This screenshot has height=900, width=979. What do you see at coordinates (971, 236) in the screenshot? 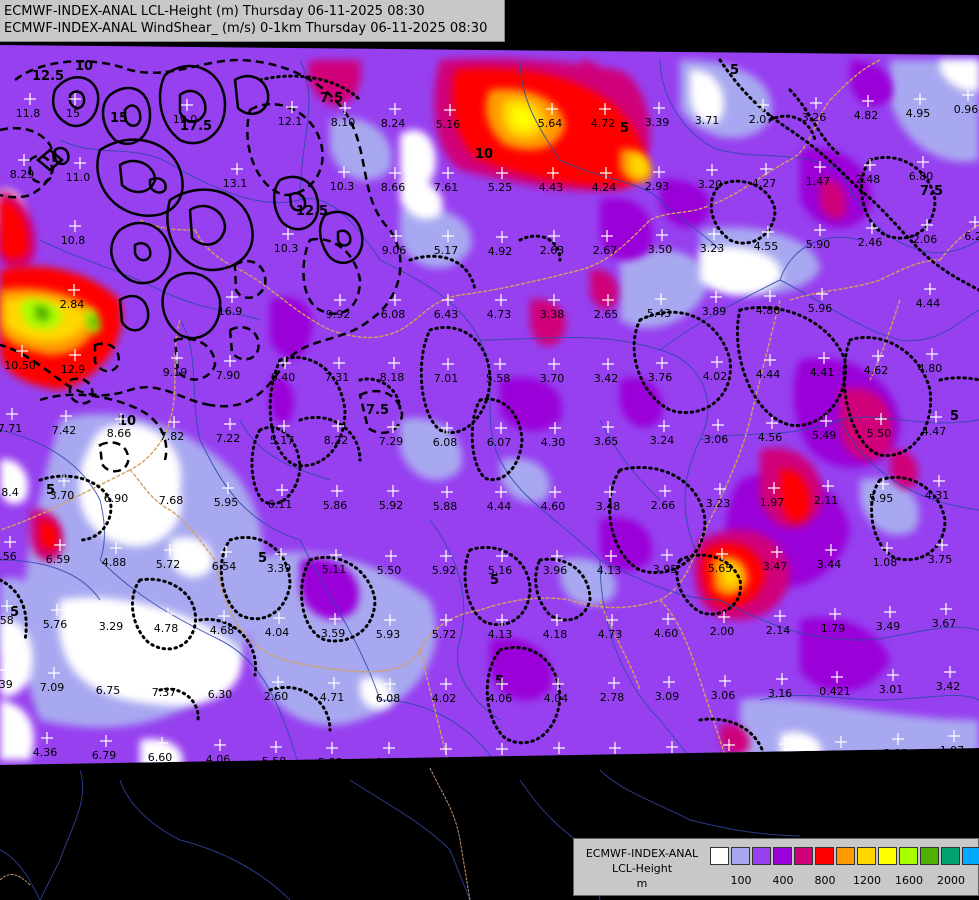
I see `value-label: 6.2` at bounding box center [971, 236].